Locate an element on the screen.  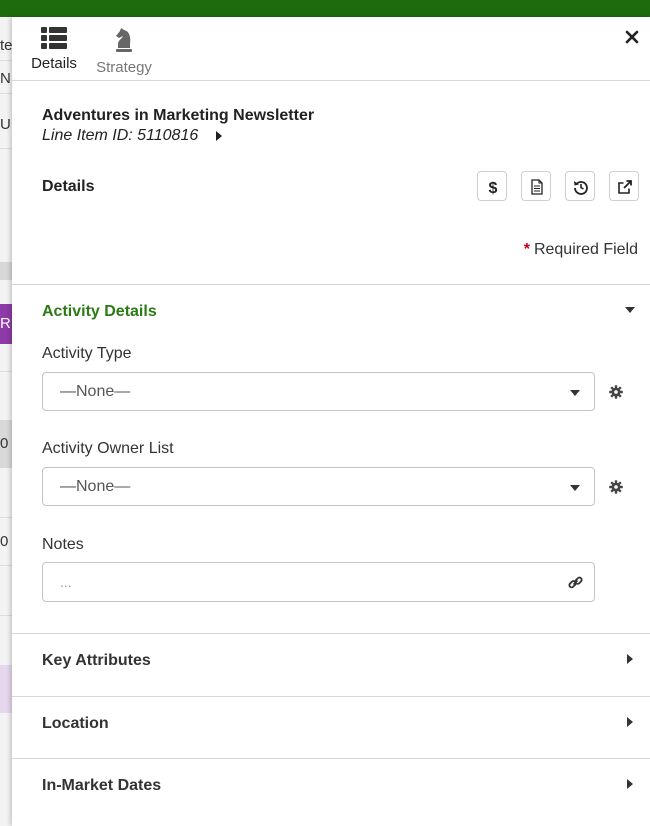
notes-label: Notes is located at coordinates (63, 544).